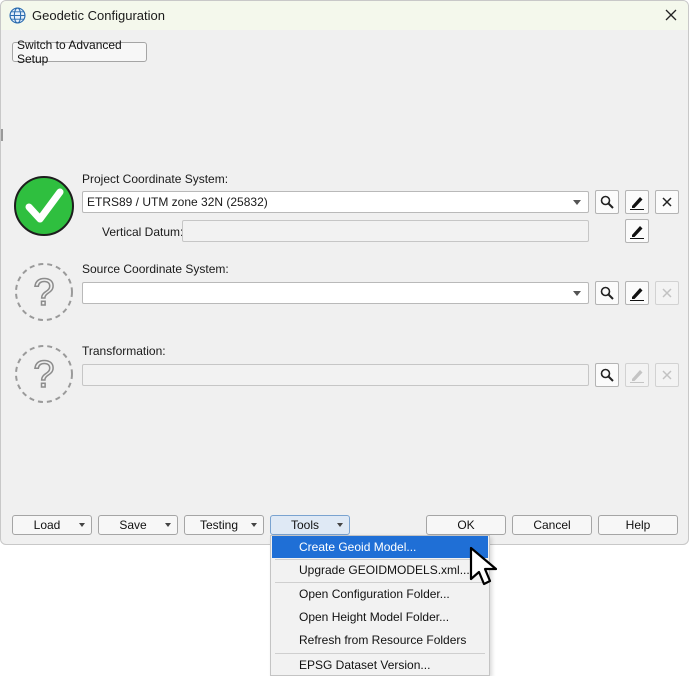 The width and height of the screenshot is (690, 676). I want to click on load-button: Load, so click(52, 525).